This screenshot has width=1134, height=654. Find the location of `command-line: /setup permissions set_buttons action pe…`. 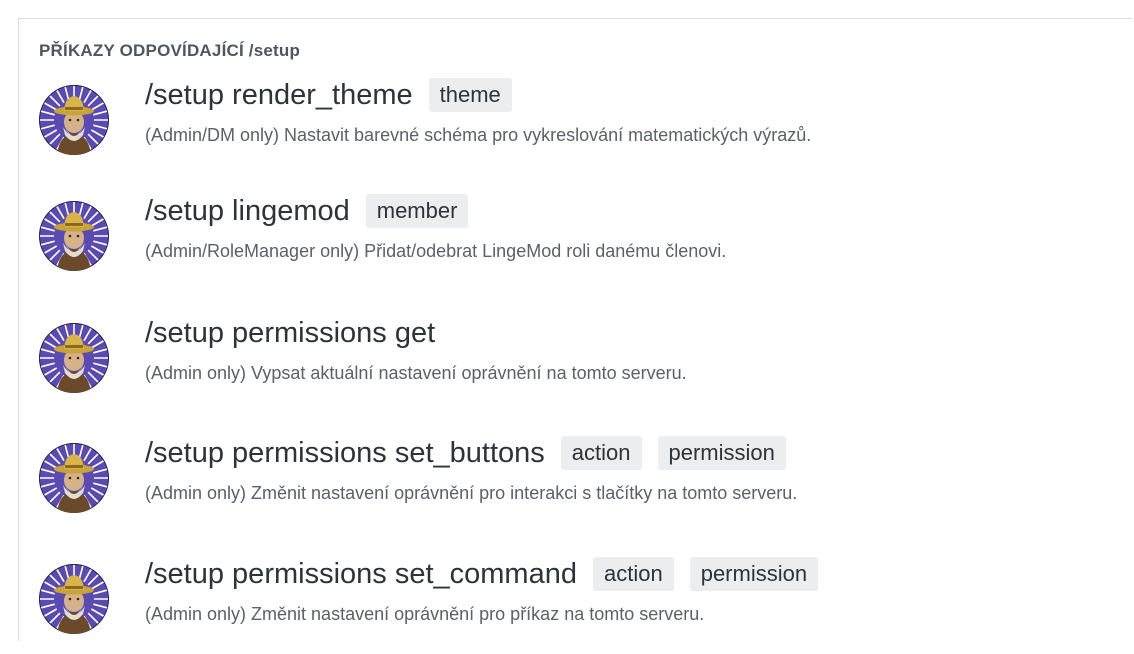

command-line: /setup permissions set_buttons action pe… is located at coordinates (465, 453).